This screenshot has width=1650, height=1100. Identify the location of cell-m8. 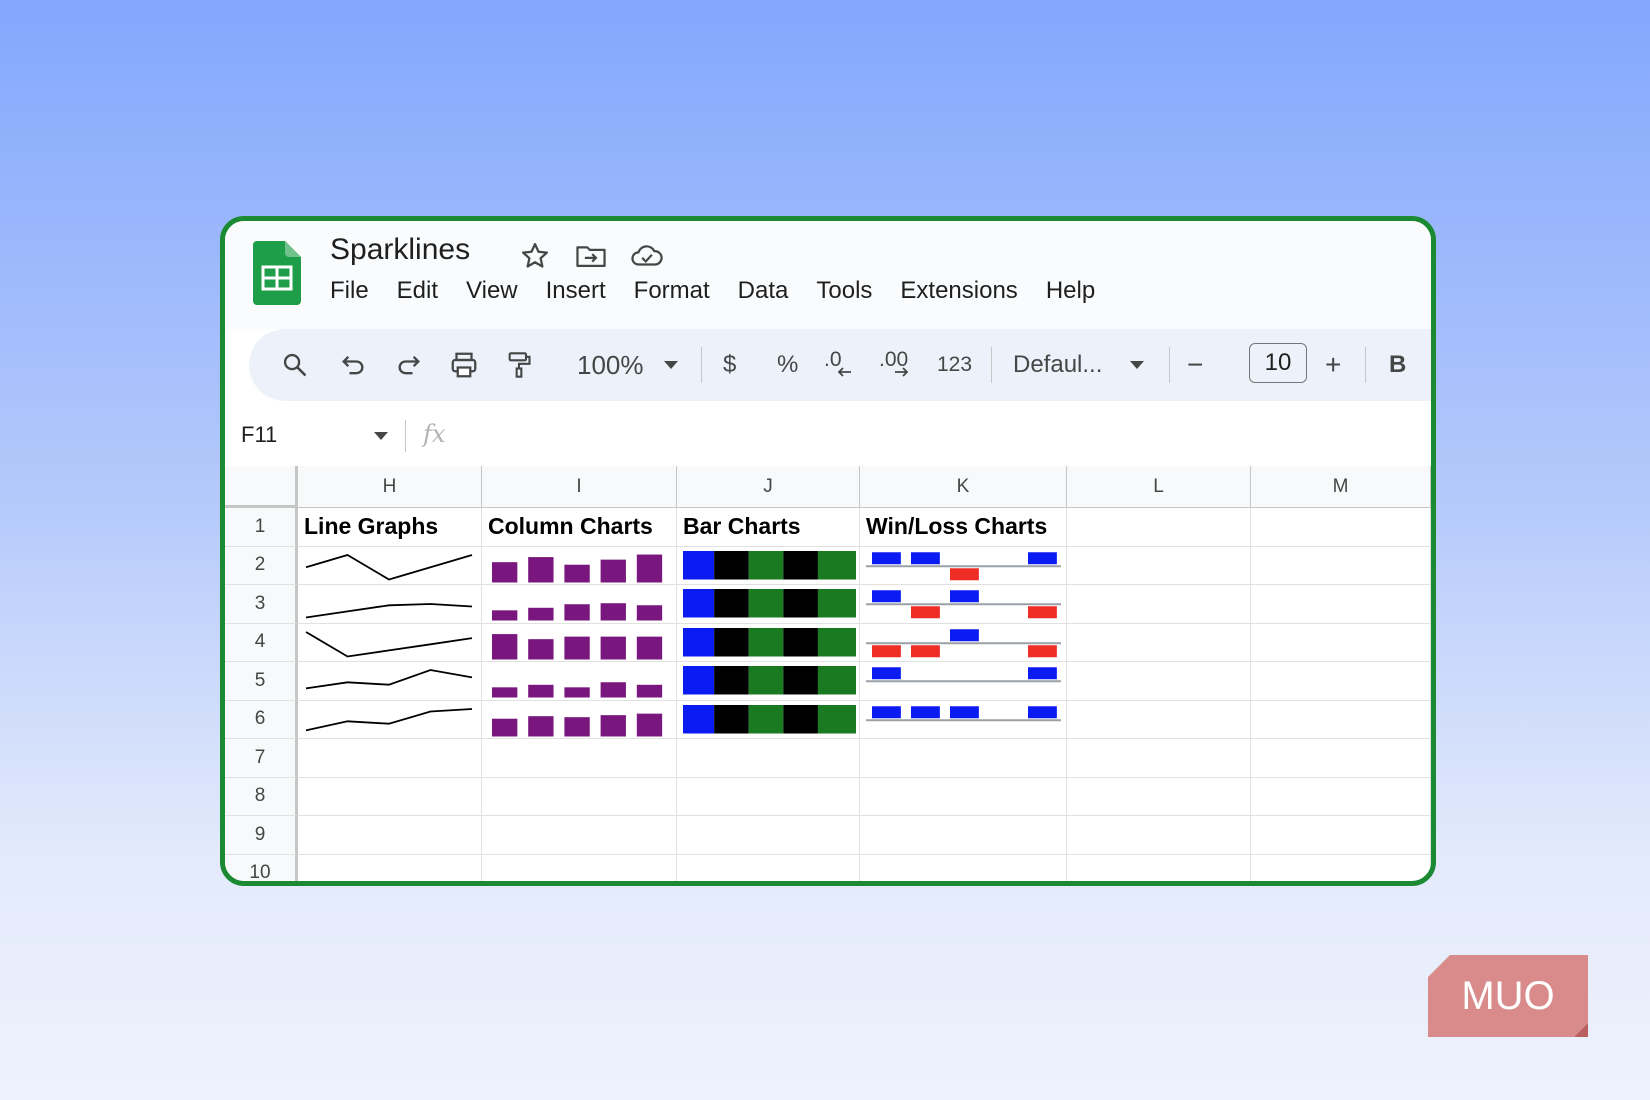
(1341, 796).